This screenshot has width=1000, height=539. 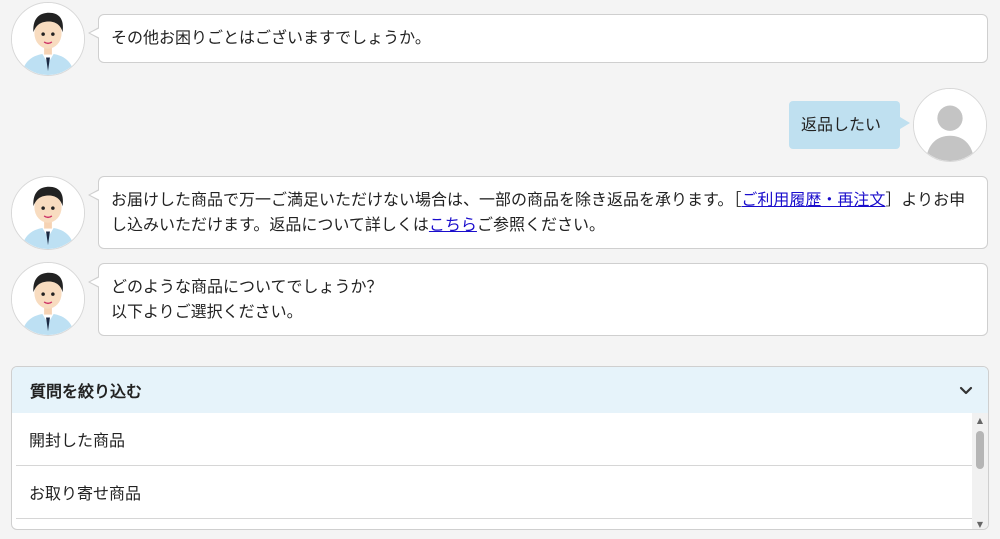 I want to click on scroll-thumb, so click(x=980, y=450).